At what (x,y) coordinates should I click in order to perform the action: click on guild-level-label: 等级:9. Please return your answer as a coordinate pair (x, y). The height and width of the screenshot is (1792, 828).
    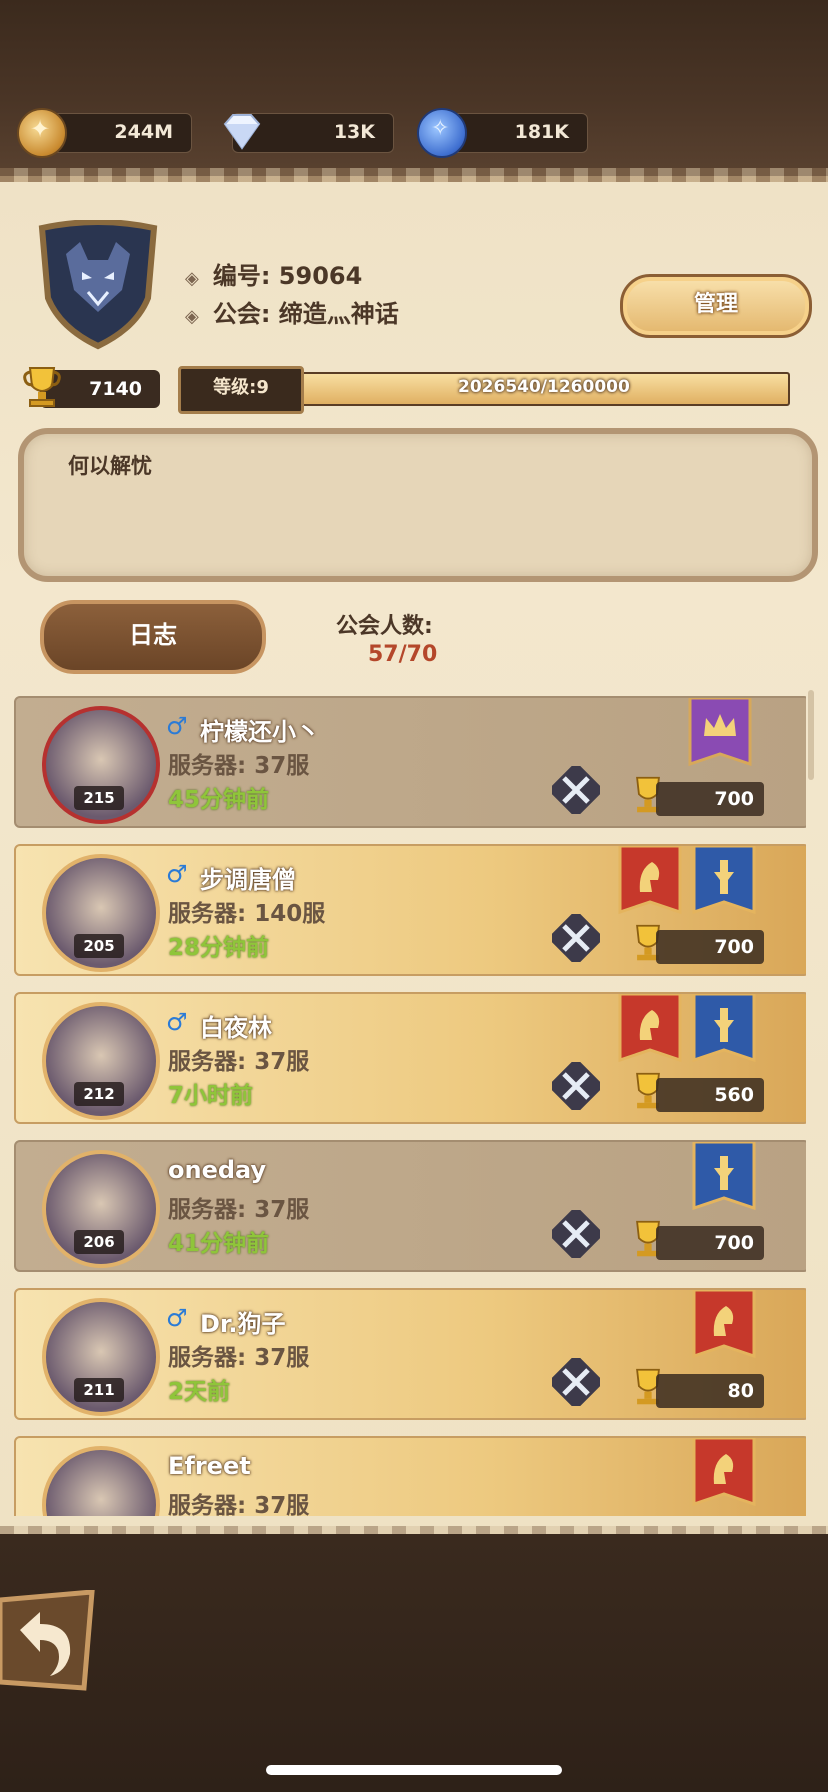
    Looking at the image, I should click on (241, 390).